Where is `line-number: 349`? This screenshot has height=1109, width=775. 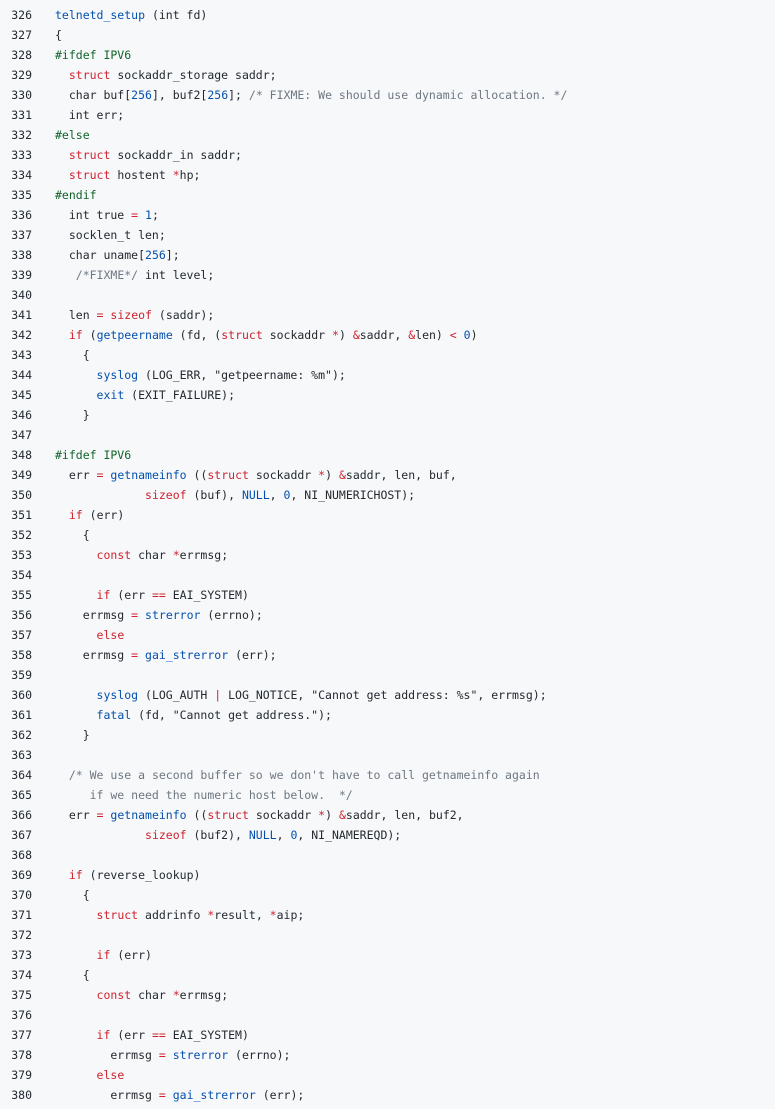 line-number: 349 is located at coordinates (21, 475).